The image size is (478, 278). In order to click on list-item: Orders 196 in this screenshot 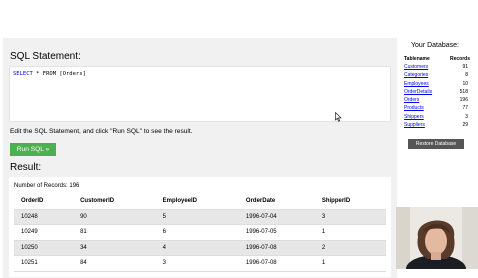, I will do `click(436, 101)`.